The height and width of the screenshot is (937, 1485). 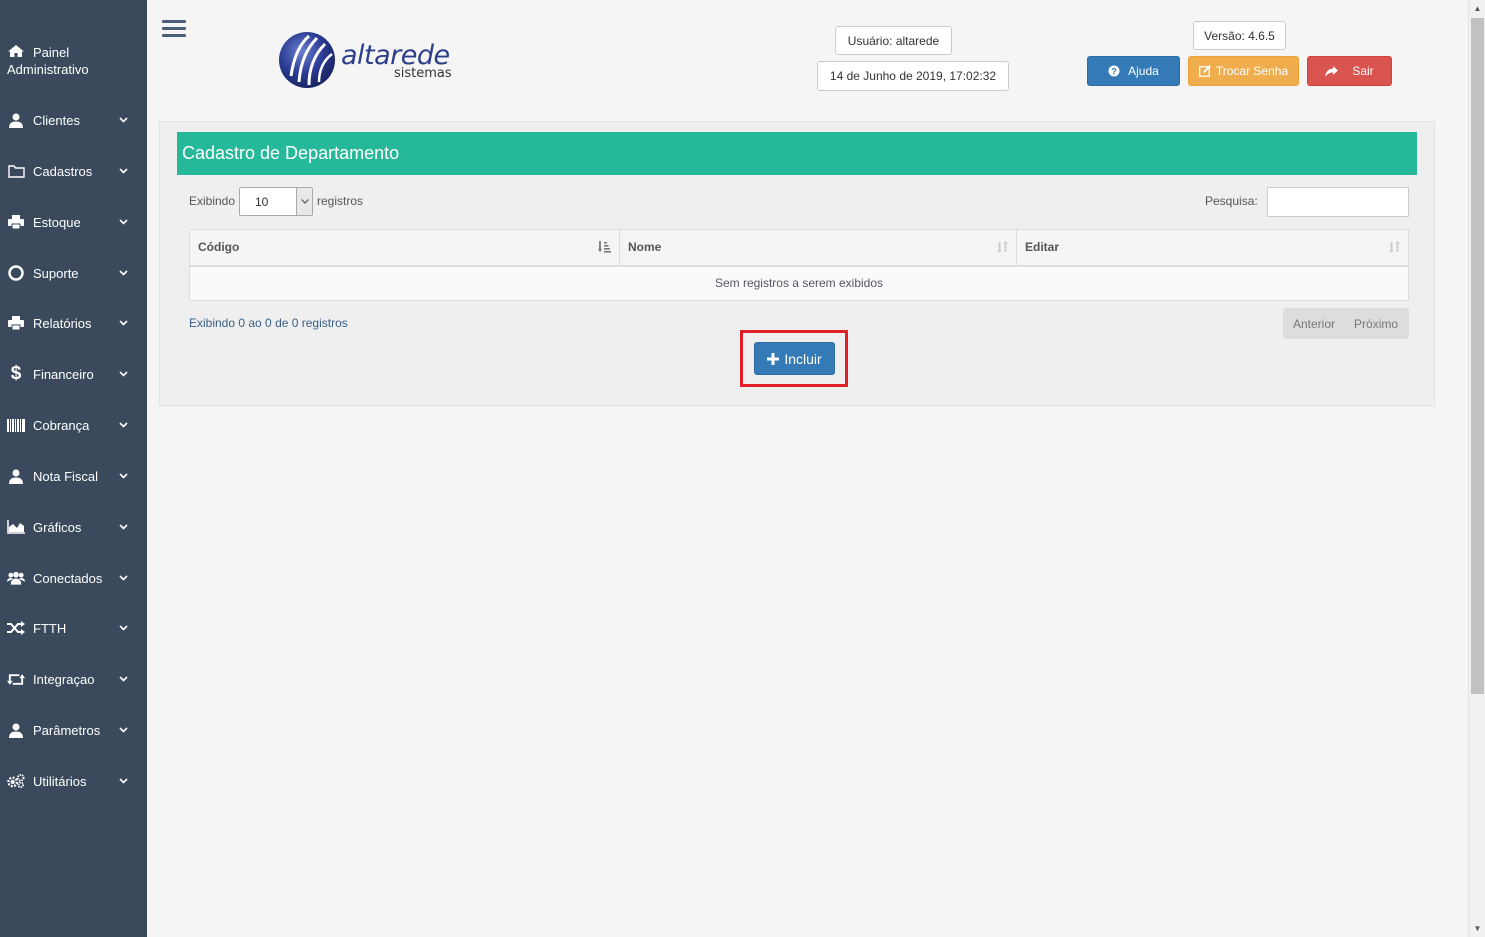 I want to click on sidebar-item-cadastros: Cadastros, so click(x=73, y=171).